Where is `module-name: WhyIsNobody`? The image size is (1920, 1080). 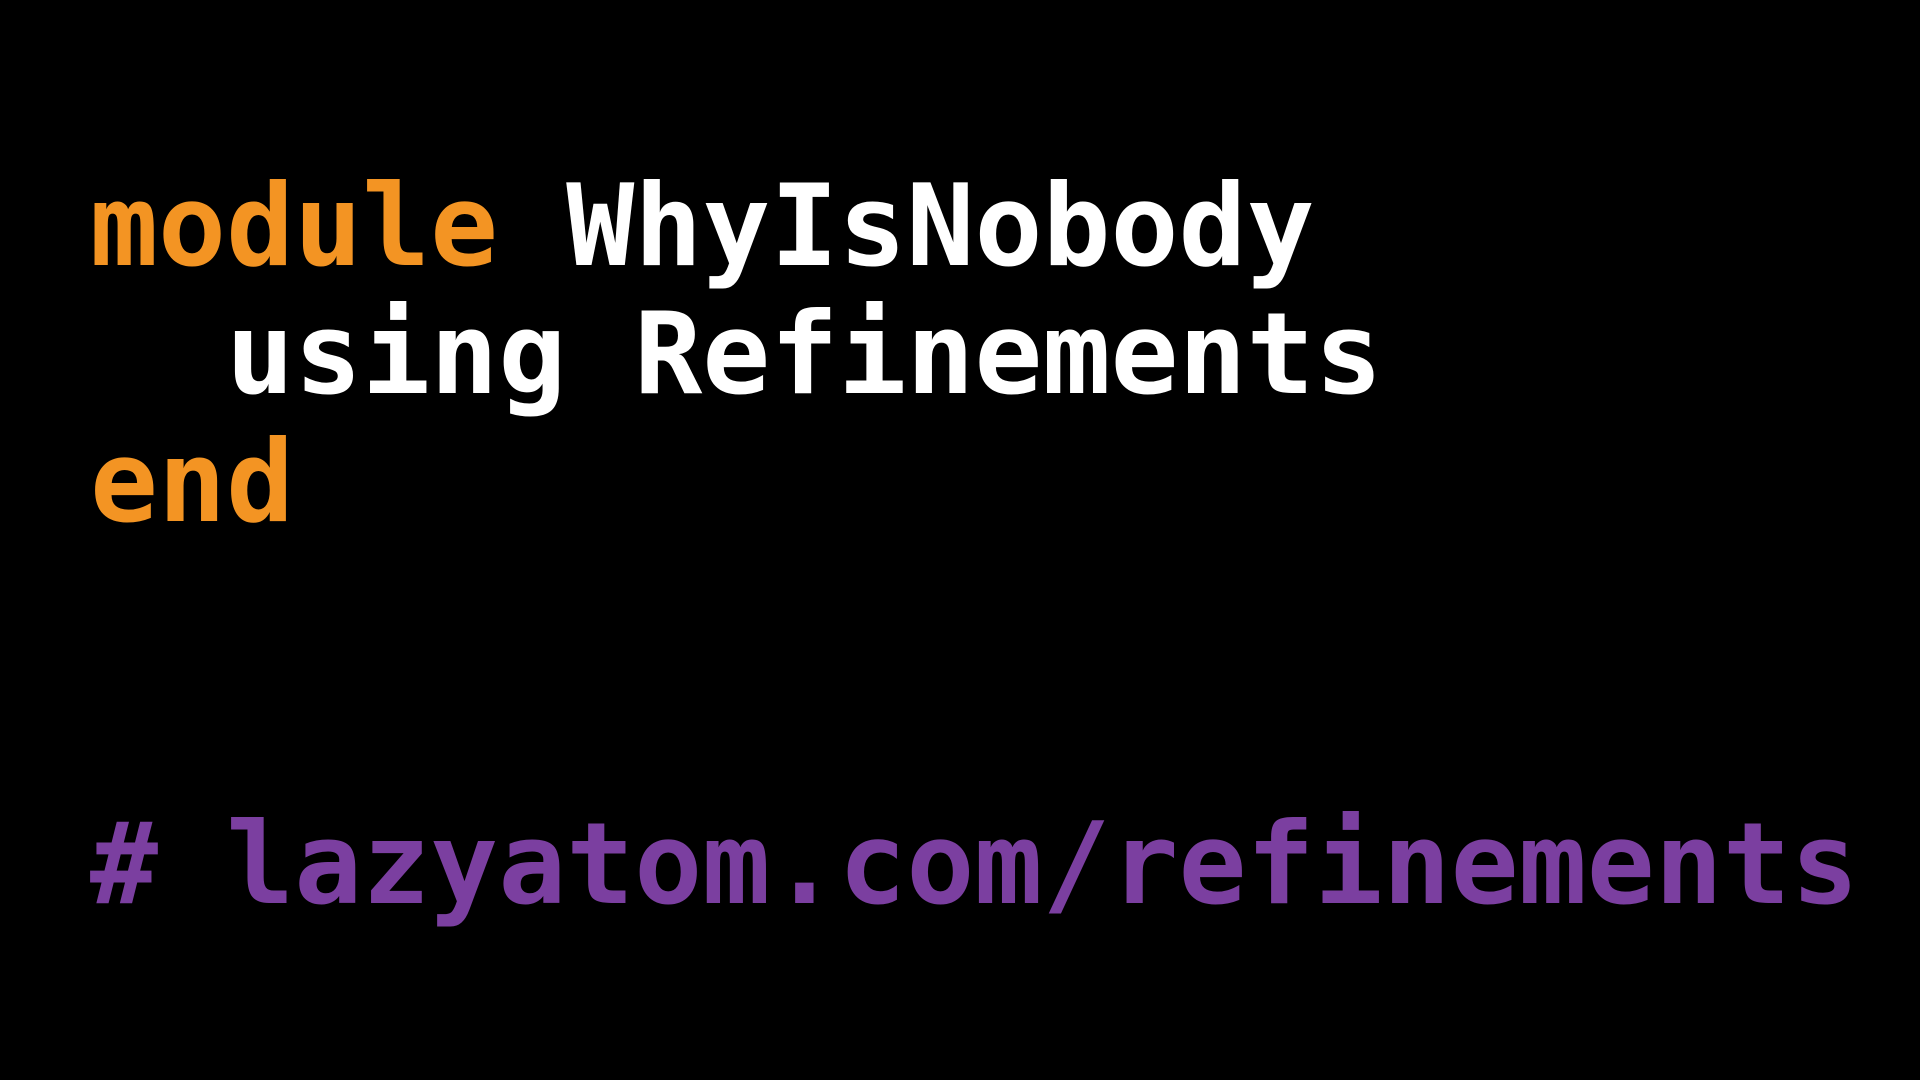 module-name: WhyIsNobody is located at coordinates (940, 226).